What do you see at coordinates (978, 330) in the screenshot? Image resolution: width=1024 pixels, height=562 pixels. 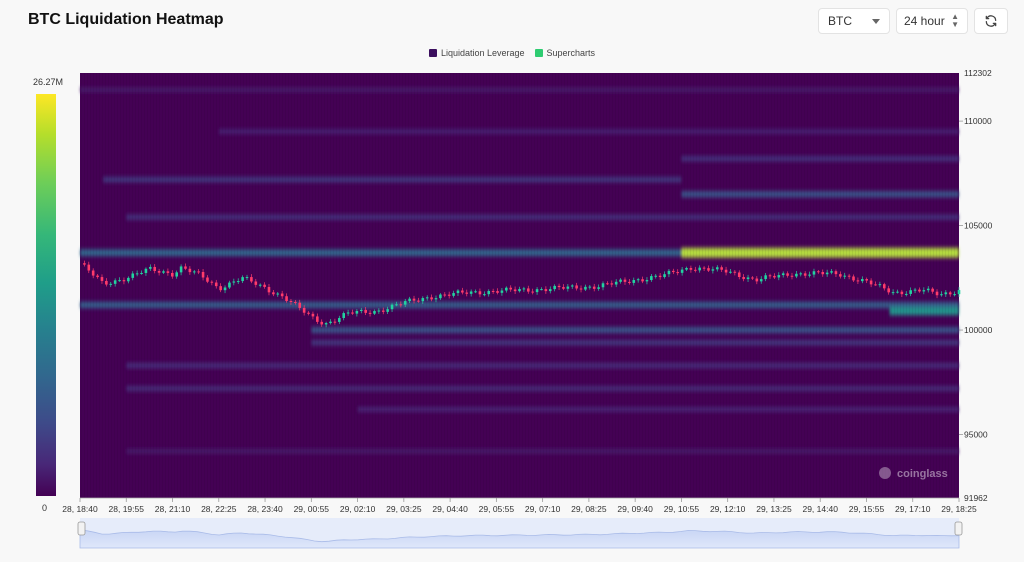 I see `y-tick-label: 100000` at bounding box center [978, 330].